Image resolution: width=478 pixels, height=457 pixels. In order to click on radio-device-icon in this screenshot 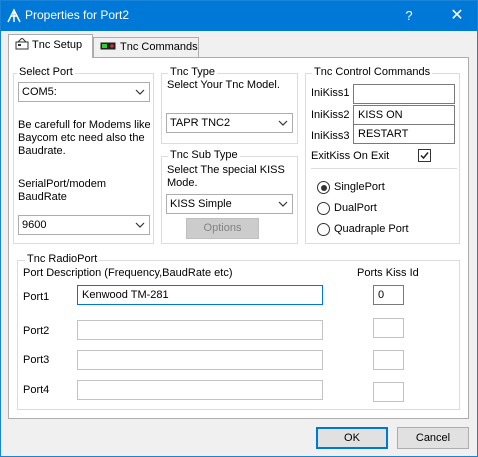, I will do `click(108, 46)`.